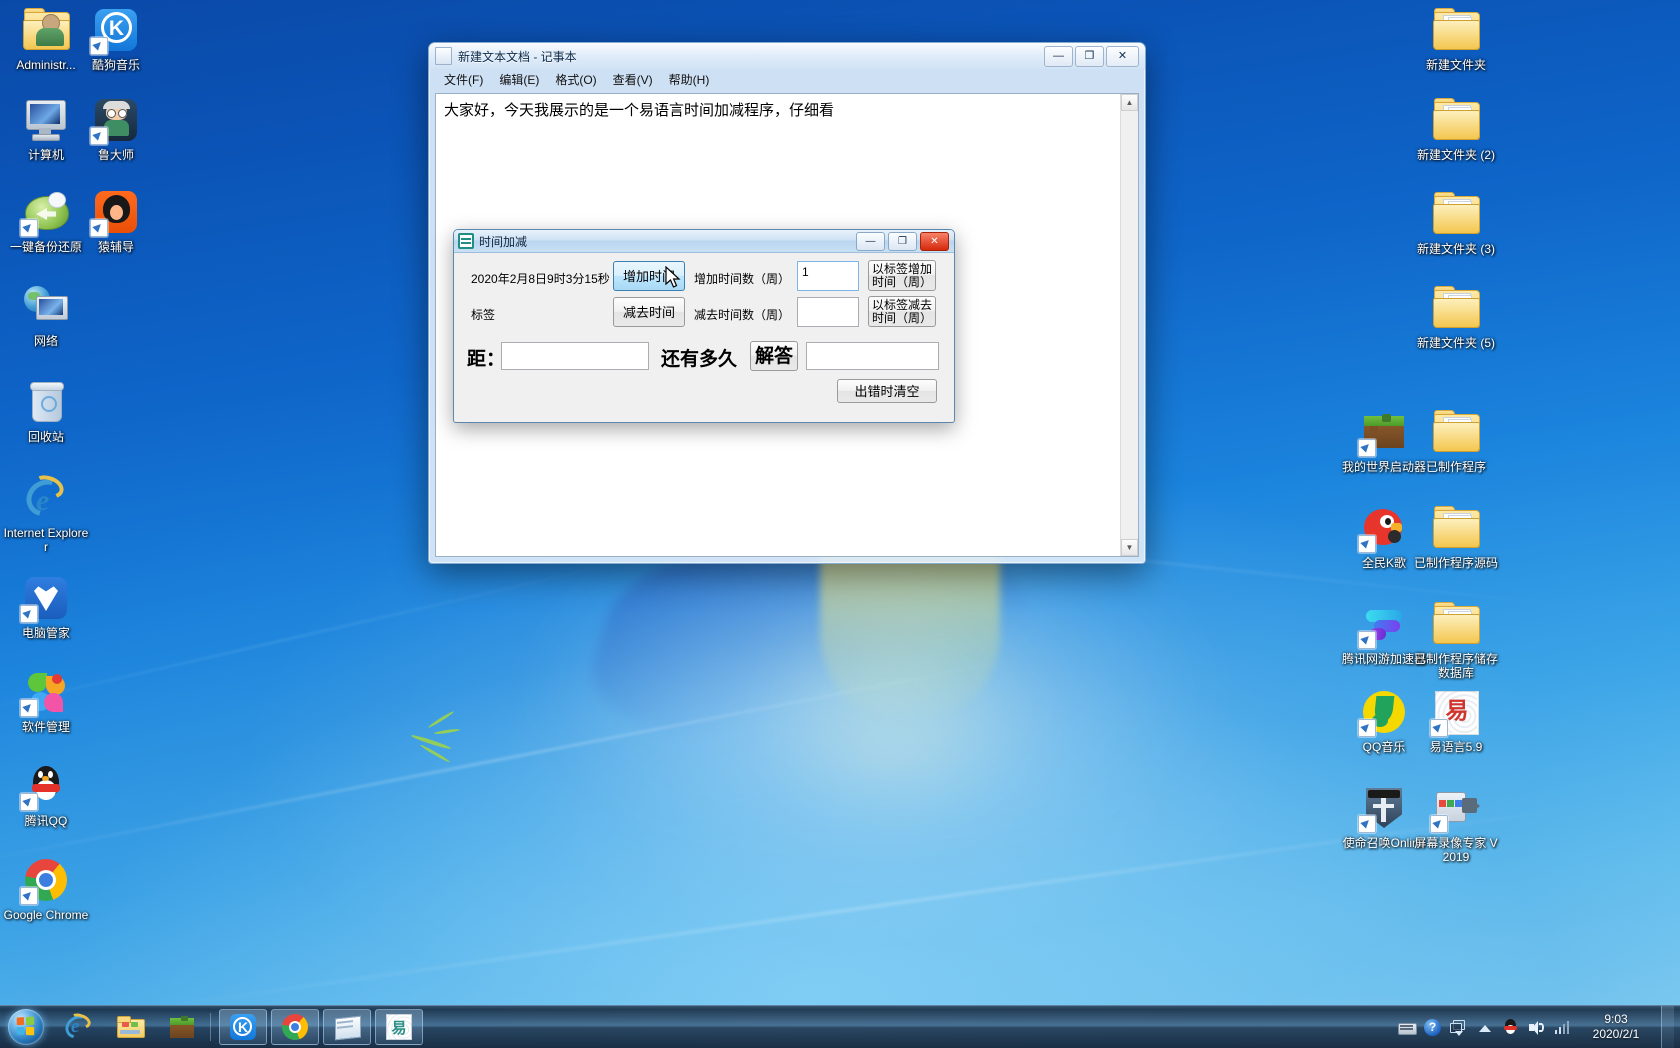  Describe the element at coordinates (575, 356) in the screenshot. I see `distance-input` at that location.